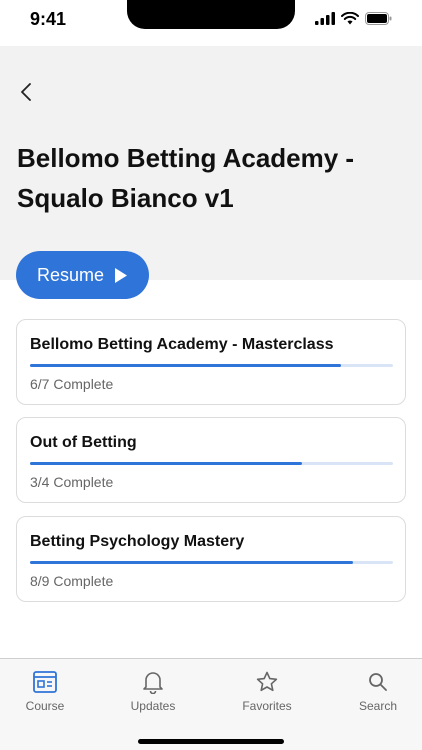 The image size is (422, 750). I want to click on course-card-status: 3/4 Complete, so click(72, 482).